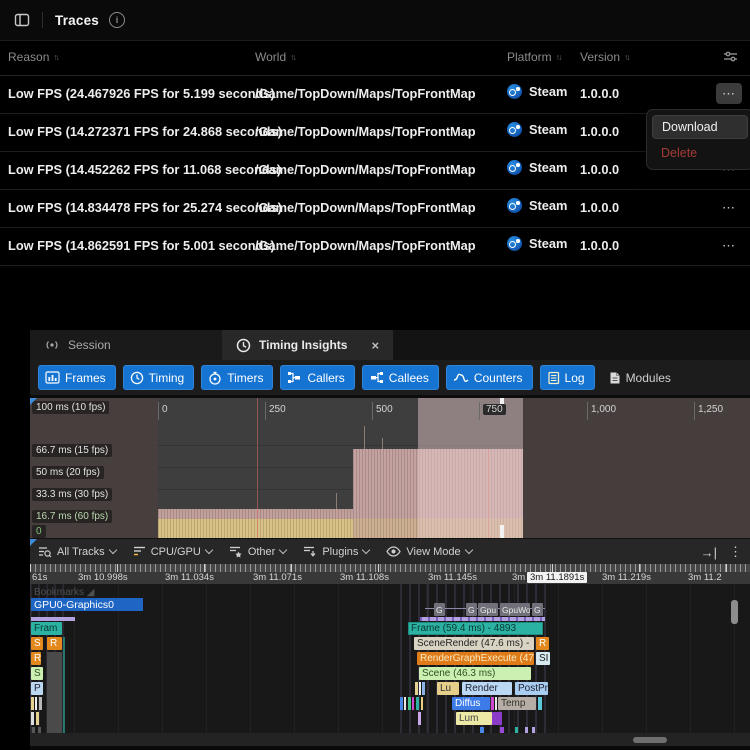  Describe the element at coordinates (46, 628) in the screenshot. I see `cpu-event: Fram` at that location.